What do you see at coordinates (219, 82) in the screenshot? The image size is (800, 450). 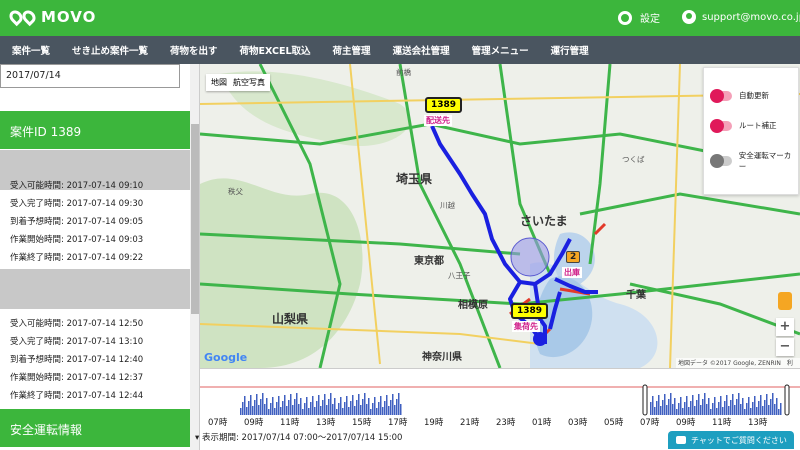 I see `map-type-map: 地図` at bounding box center [219, 82].